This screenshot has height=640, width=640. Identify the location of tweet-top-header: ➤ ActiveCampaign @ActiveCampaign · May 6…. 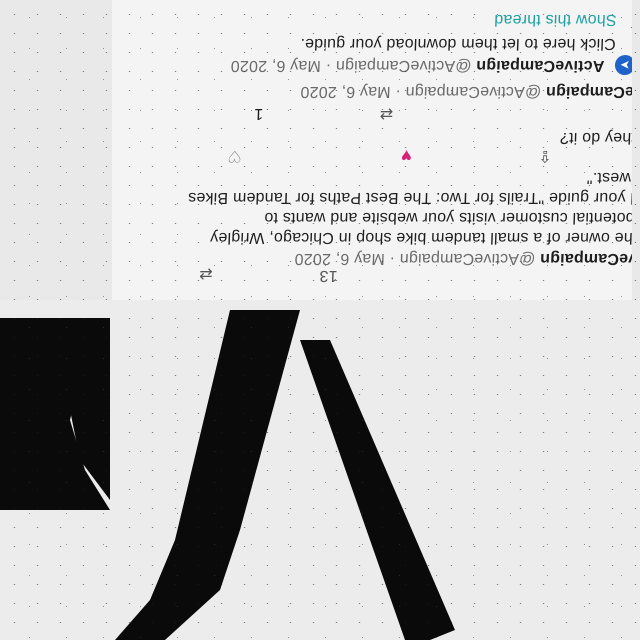
(372, 65).